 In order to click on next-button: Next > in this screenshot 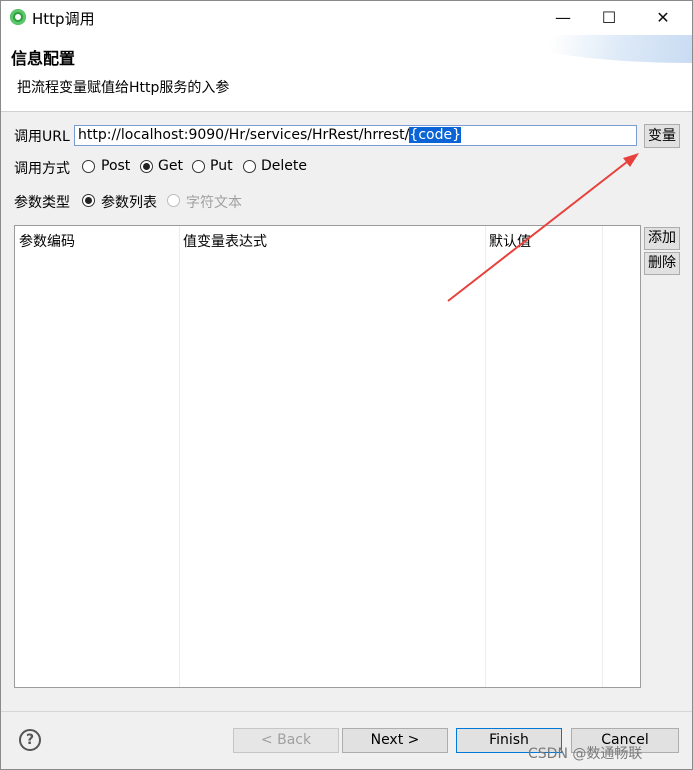, I will do `click(395, 740)`.